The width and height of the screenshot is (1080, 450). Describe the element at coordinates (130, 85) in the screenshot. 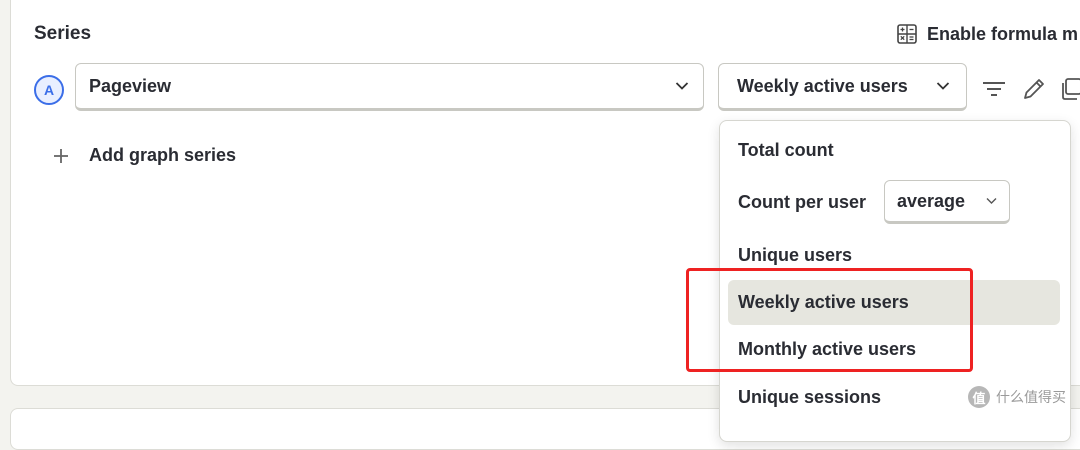

I see `event-select-value: Pageview` at that location.